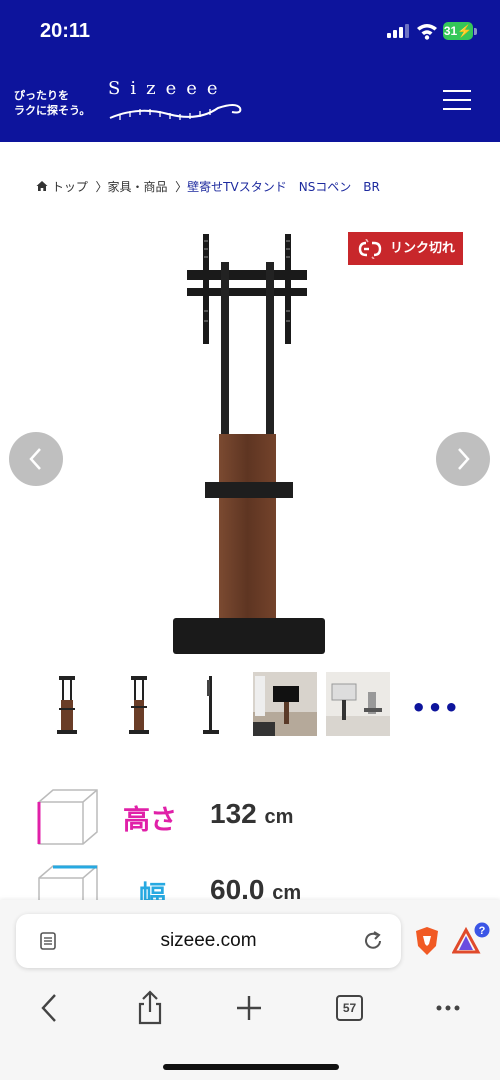  I want to click on status-time: 20:11, so click(65, 31).